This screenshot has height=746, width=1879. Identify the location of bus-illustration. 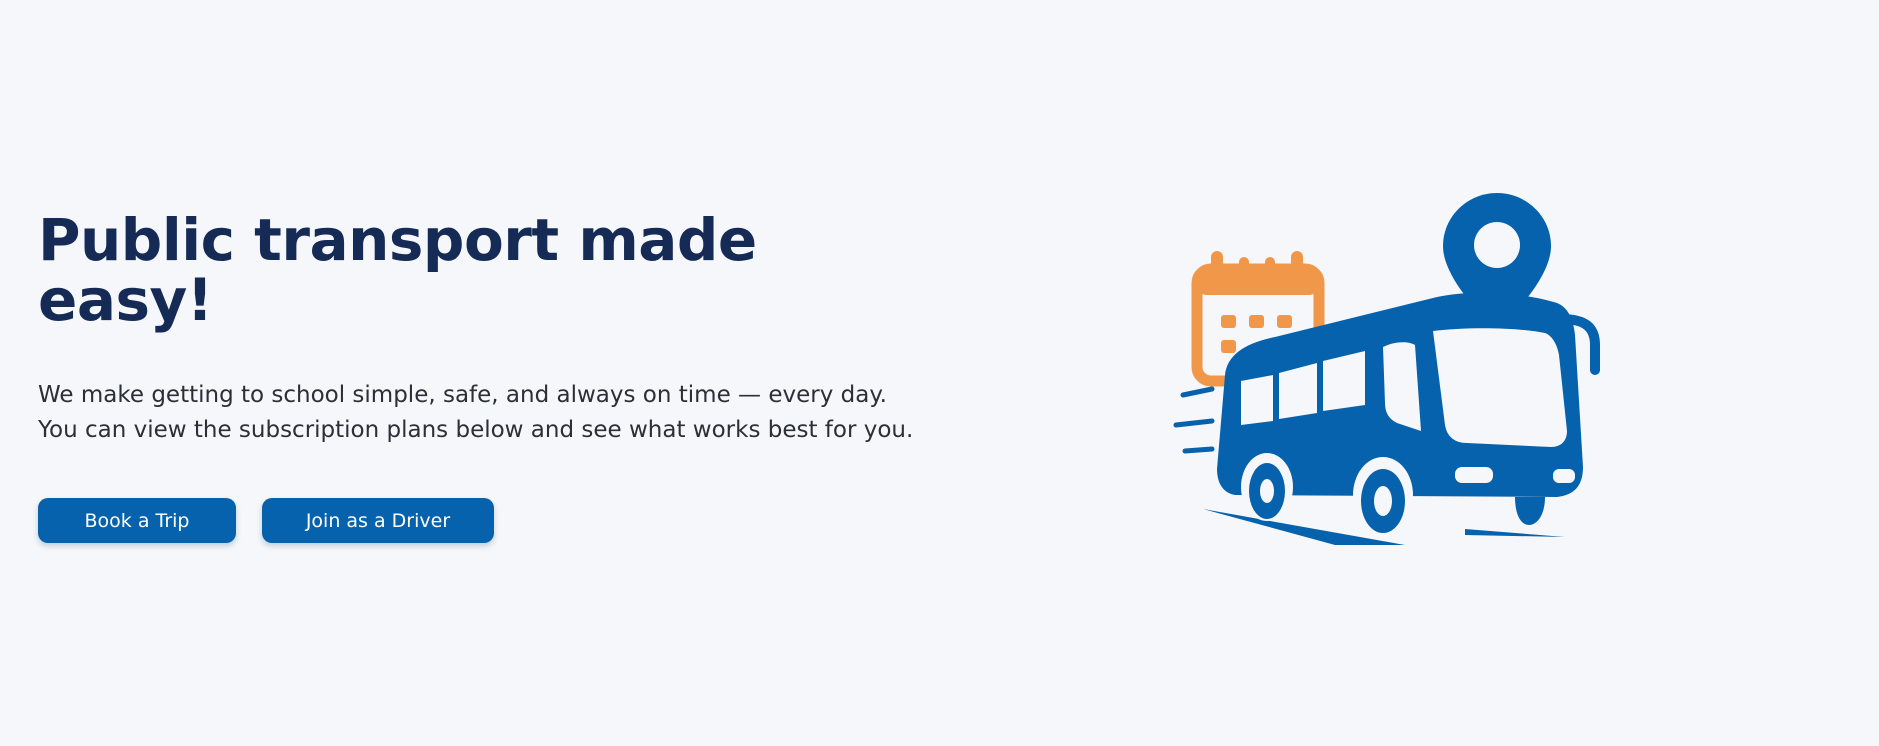
(1390, 370).